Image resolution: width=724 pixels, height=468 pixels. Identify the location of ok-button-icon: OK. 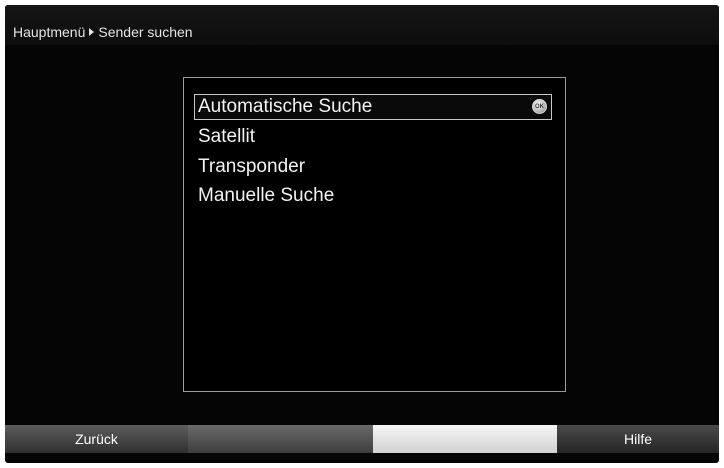
(539, 106).